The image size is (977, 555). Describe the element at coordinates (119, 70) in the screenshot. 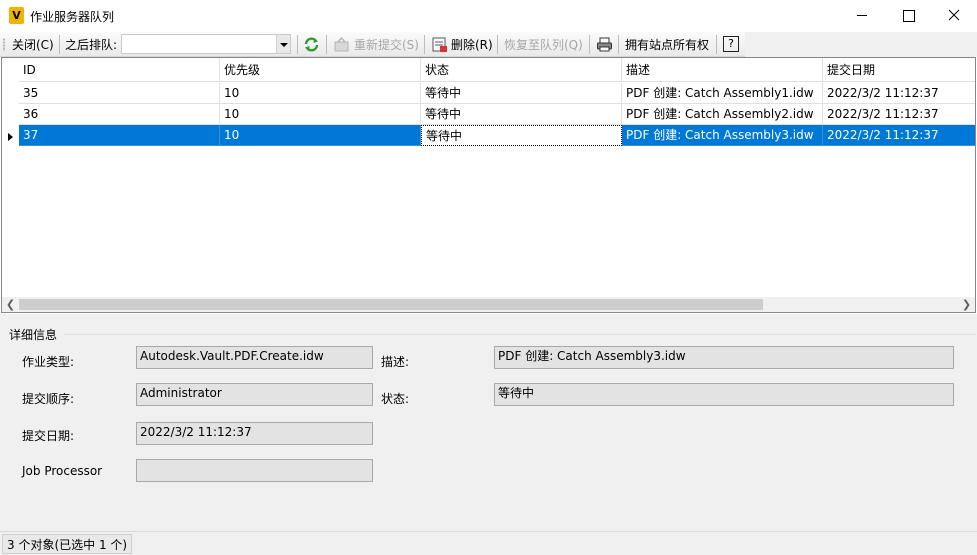

I see `column-header-id: ID` at that location.